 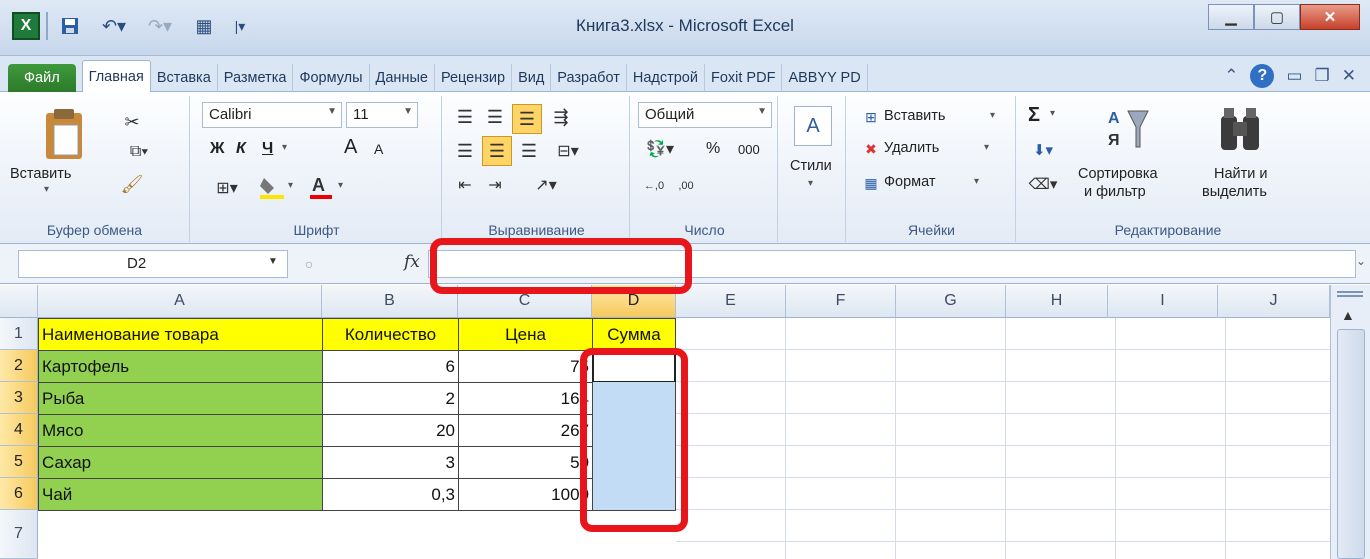 I want to click on scroll-up-icon: ▲, so click(x=1348, y=315).